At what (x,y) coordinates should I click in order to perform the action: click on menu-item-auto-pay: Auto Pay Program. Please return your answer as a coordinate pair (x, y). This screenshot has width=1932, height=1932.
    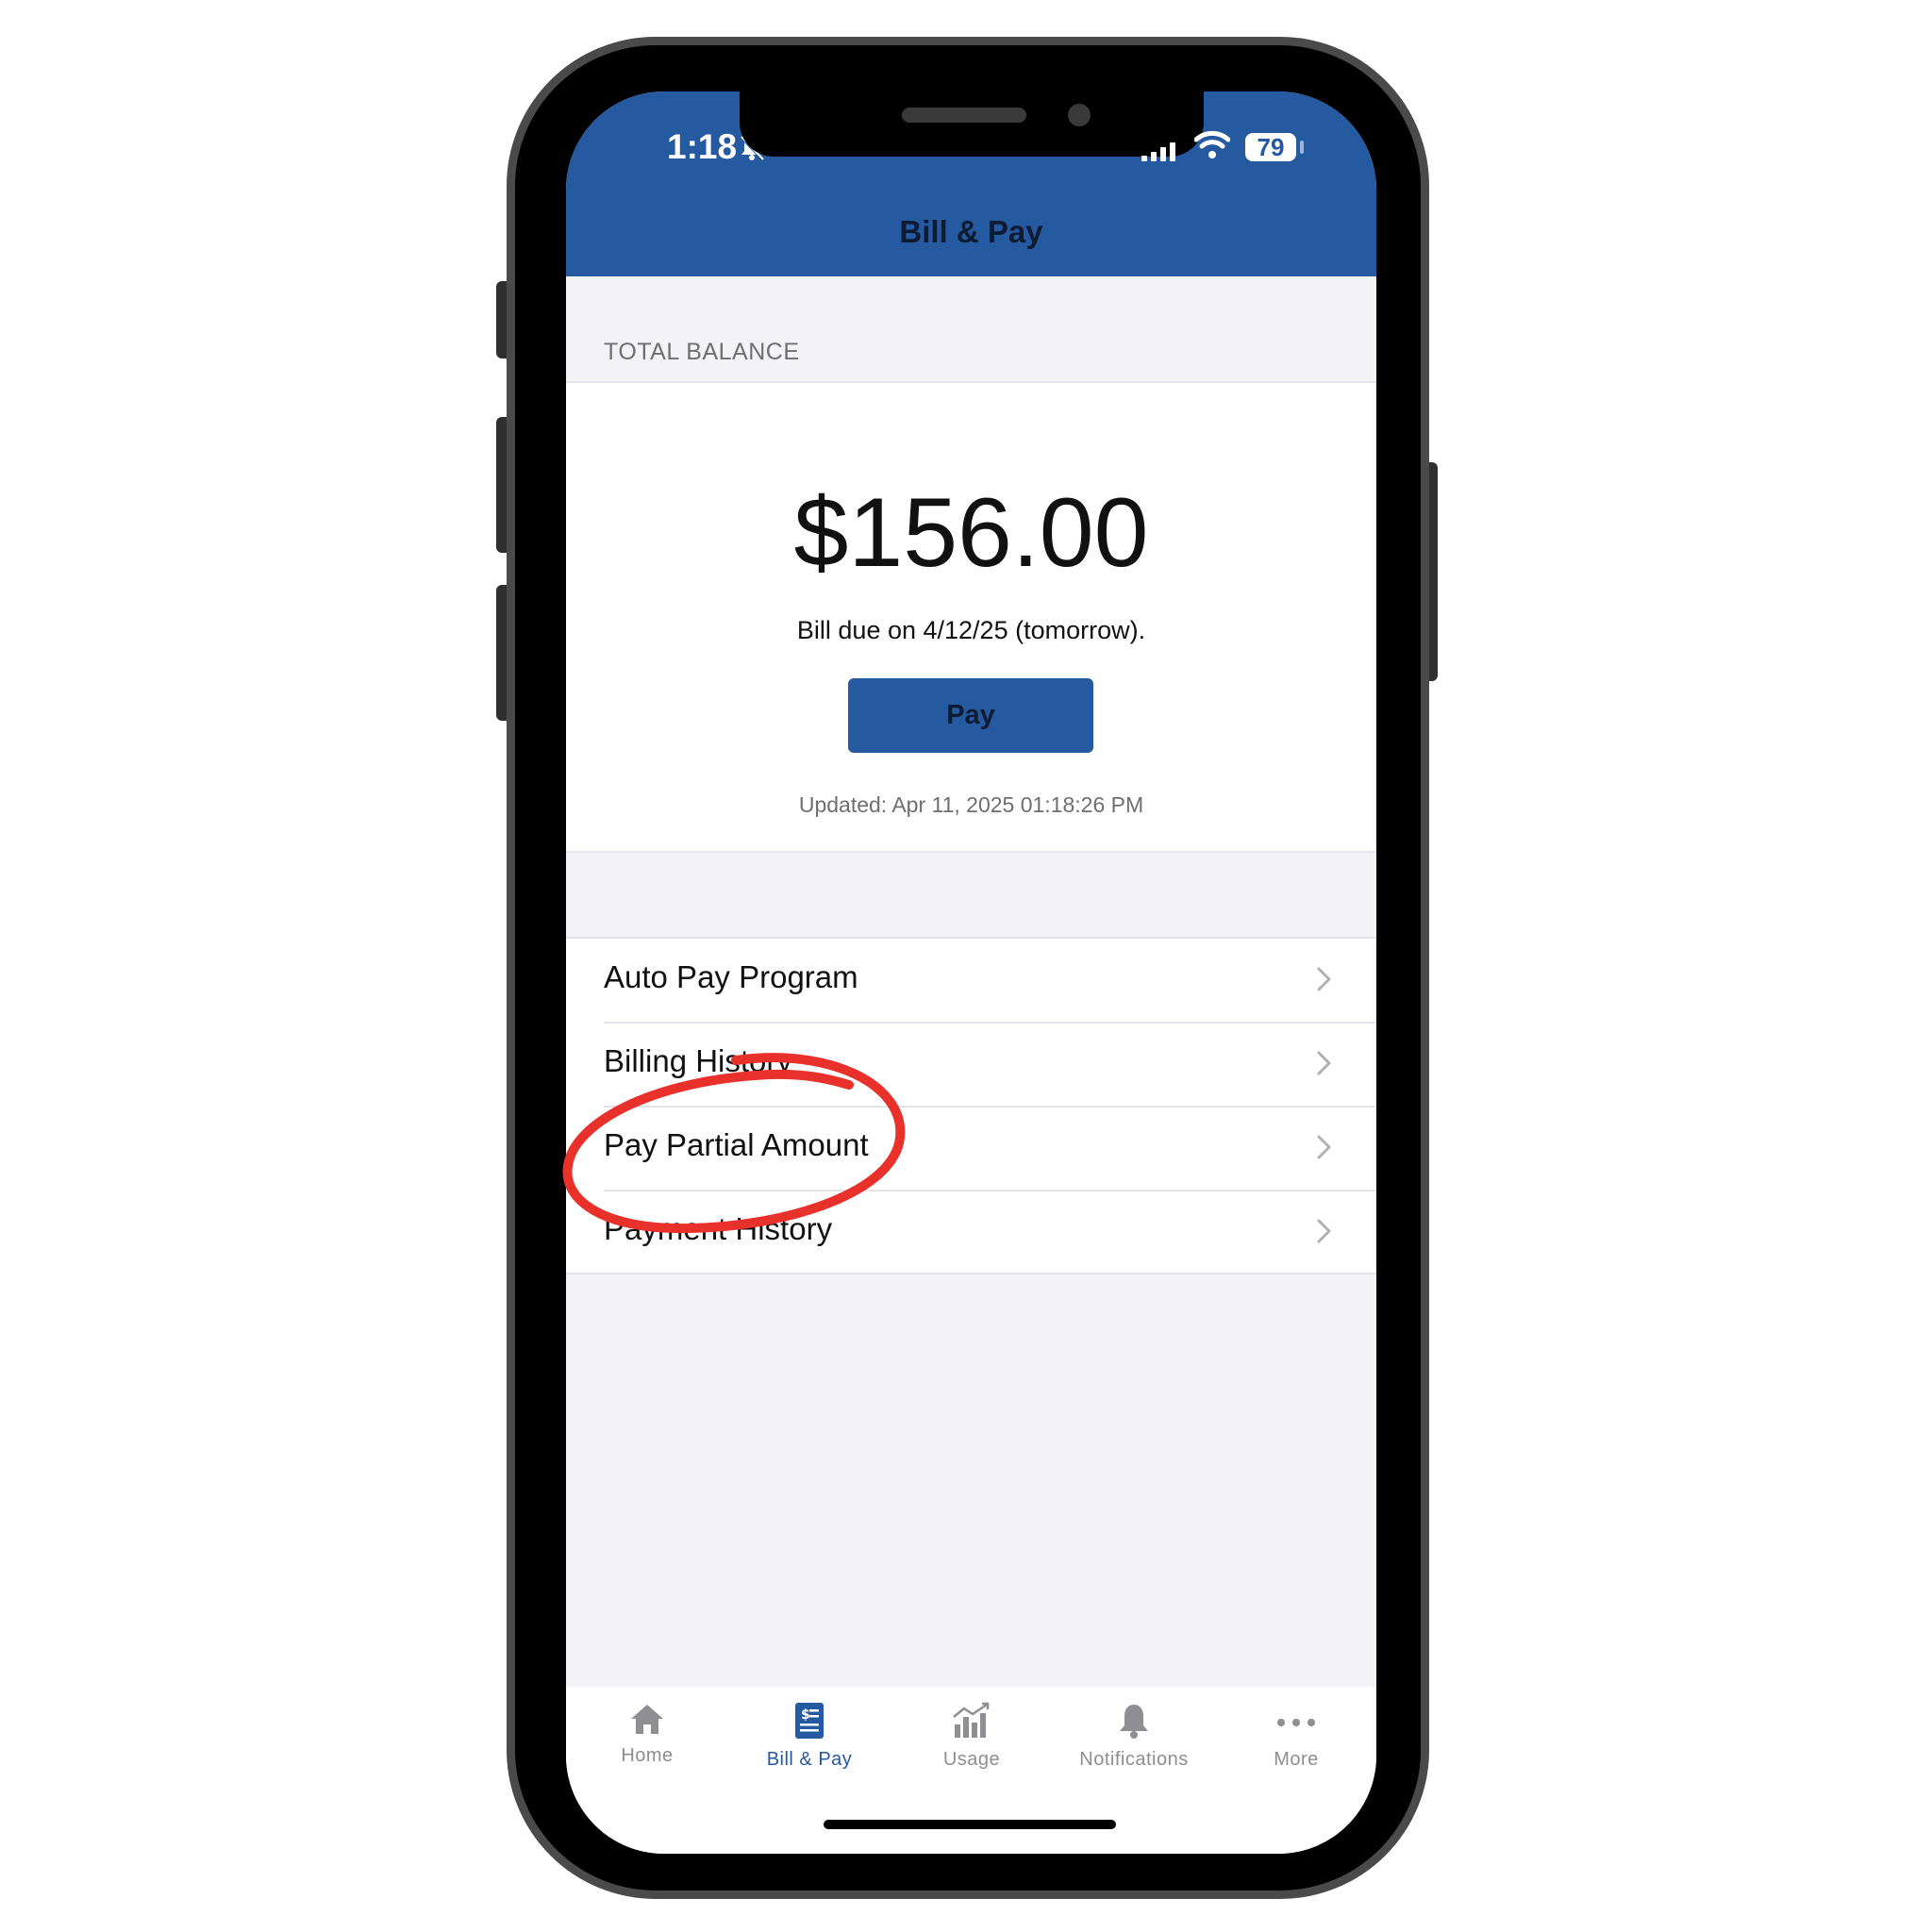
    Looking at the image, I should click on (971, 981).